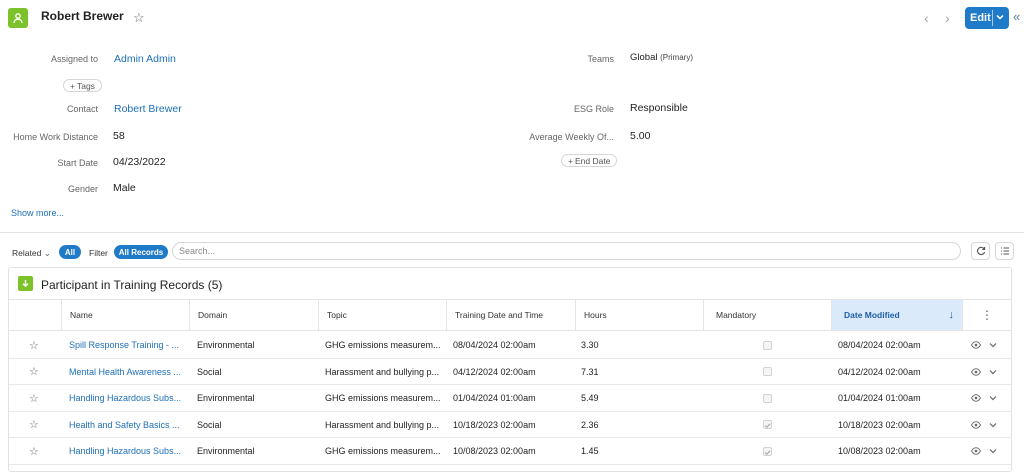 Image resolution: width=1024 pixels, height=472 pixels. I want to click on refresh-button, so click(980, 251).